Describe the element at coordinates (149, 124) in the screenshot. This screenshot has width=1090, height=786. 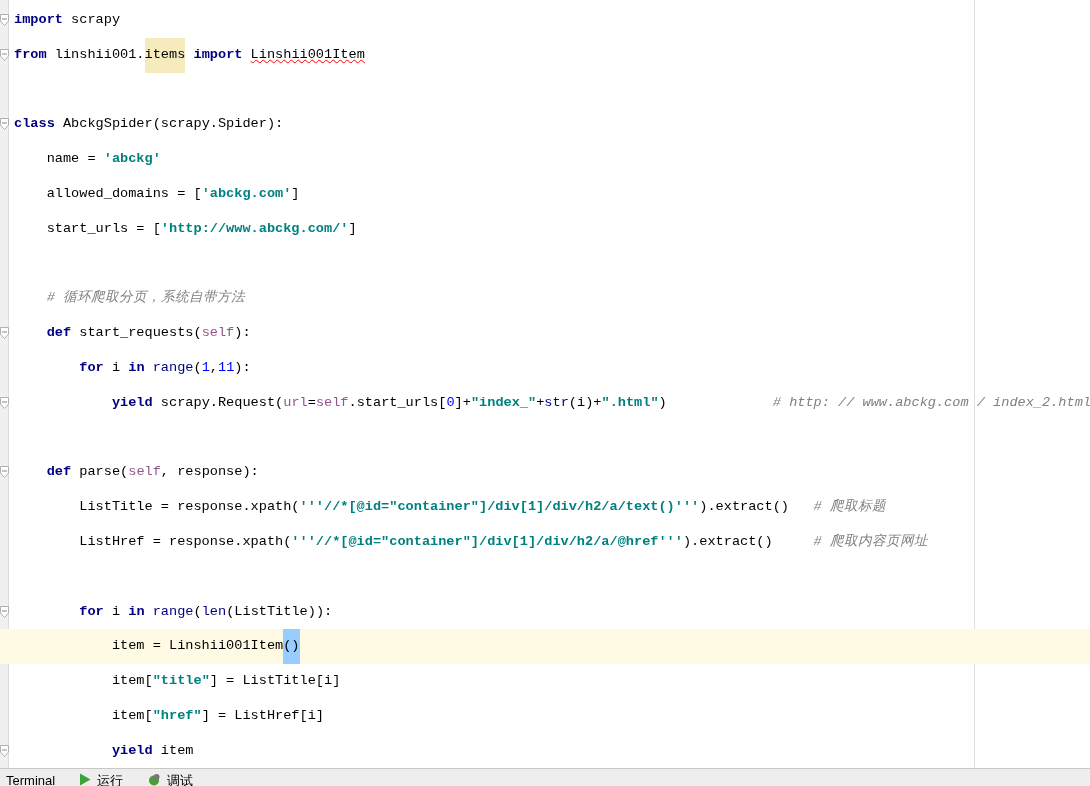
I see `code-line: class AbckgSpider(scrapy.Spider):` at that location.